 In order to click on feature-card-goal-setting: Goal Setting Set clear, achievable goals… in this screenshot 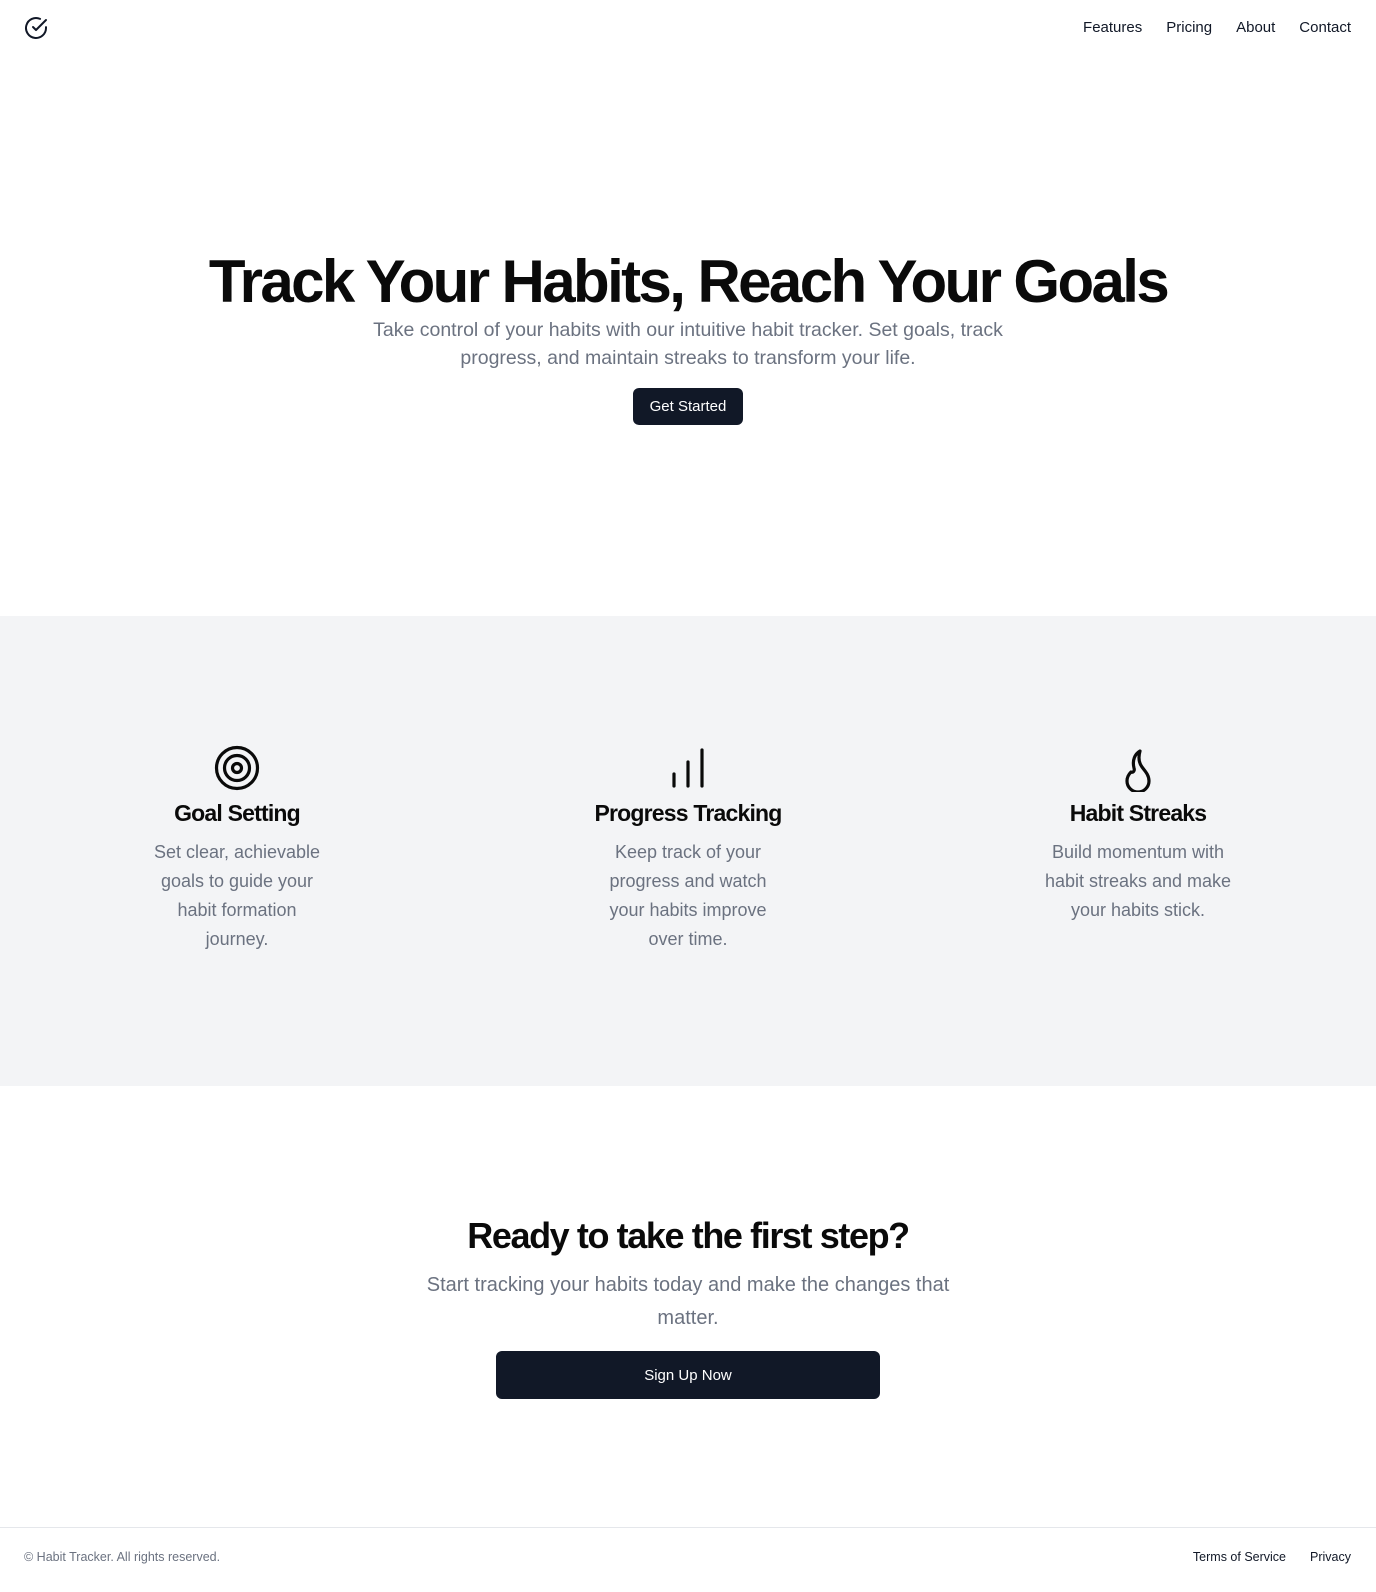, I will do `click(237, 849)`.